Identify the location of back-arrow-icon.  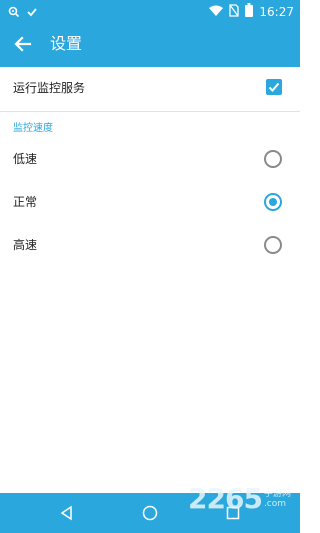
(23, 44).